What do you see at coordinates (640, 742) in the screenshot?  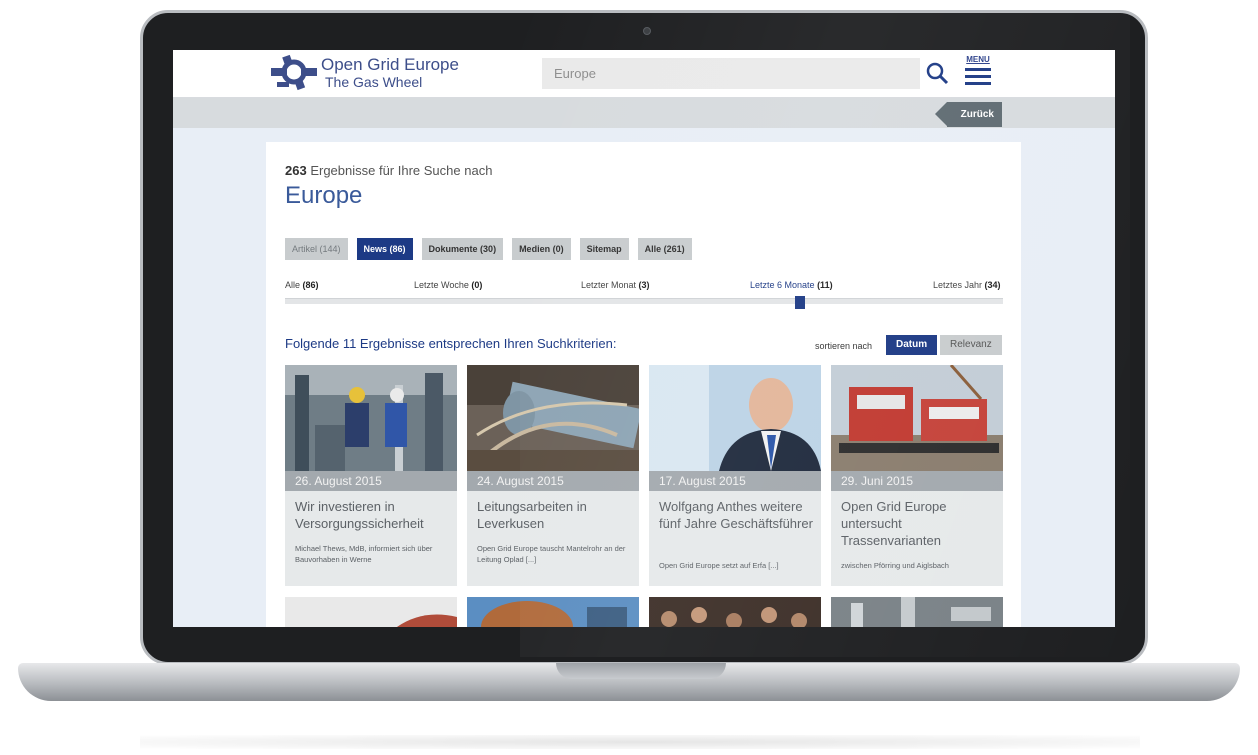 I see `laptop-shadow` at bounding box center [640, 742].